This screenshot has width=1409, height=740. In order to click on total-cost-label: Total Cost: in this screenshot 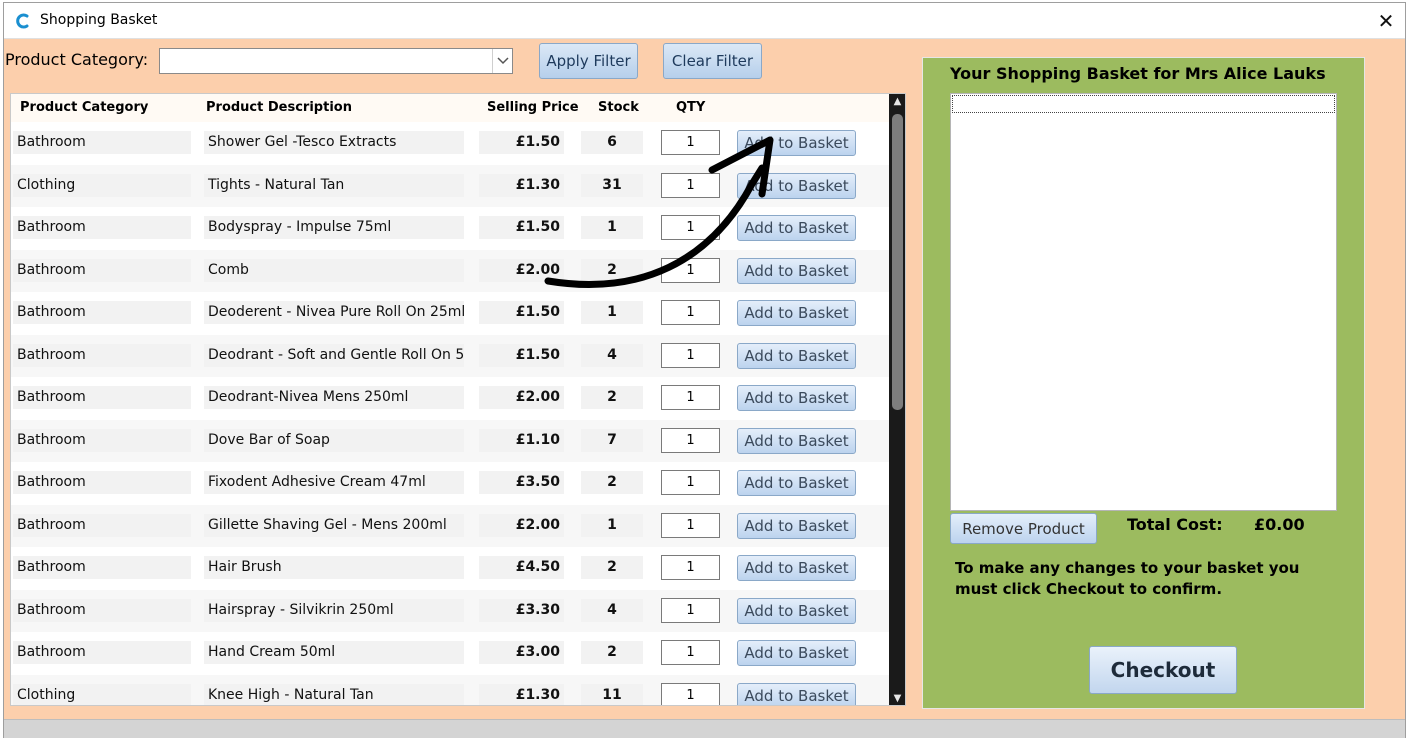, I will do `click(1175, 524)`.